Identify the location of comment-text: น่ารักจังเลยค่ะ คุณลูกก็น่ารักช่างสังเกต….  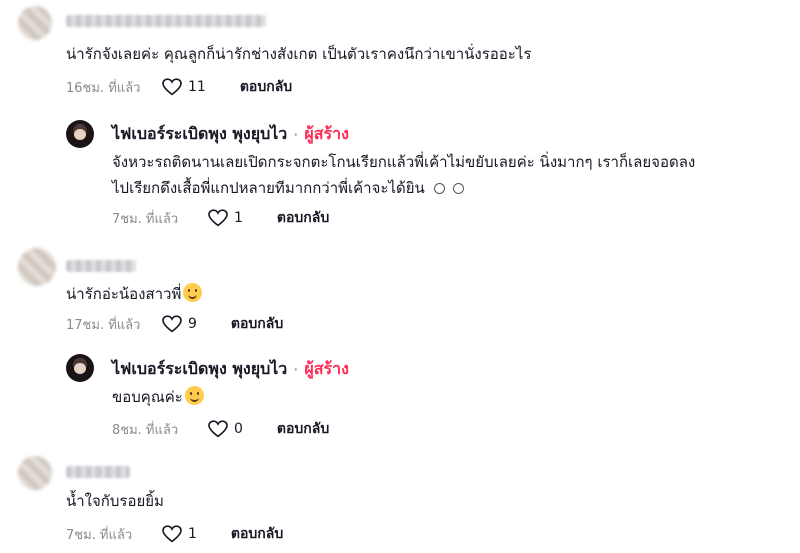
(299, 54).